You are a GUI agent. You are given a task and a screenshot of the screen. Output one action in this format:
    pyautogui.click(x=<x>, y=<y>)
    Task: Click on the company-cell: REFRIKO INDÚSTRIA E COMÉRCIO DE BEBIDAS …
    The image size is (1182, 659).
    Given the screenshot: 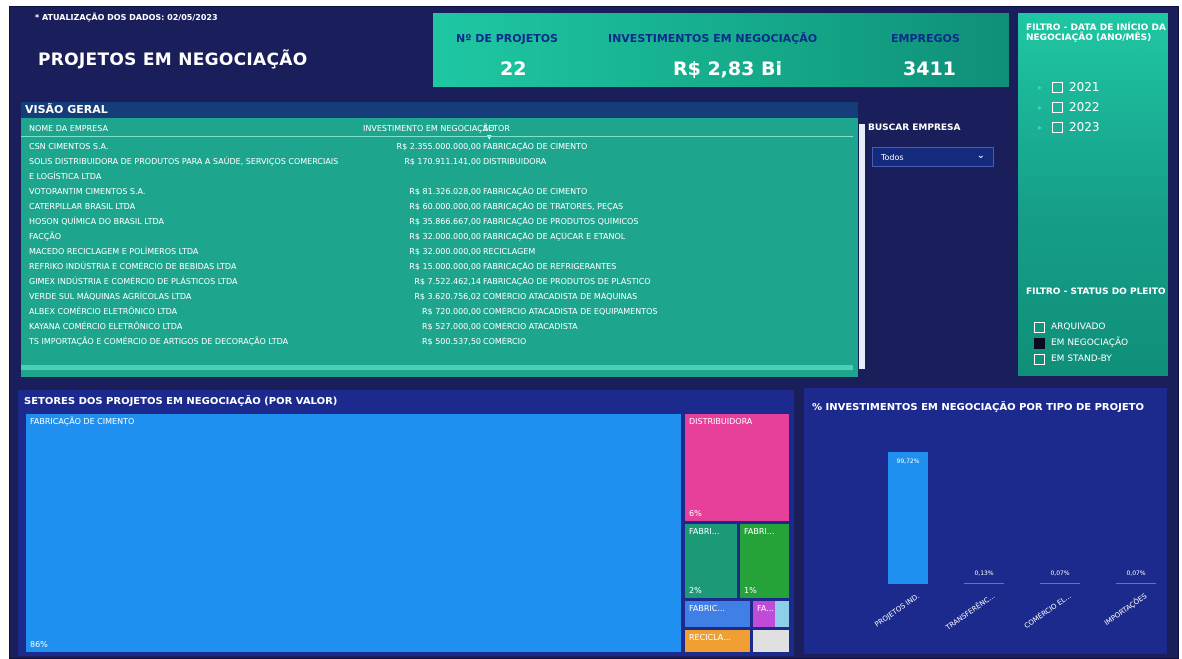 What is the action you would take?
    pyautogui.click(x=133, y=266)
    